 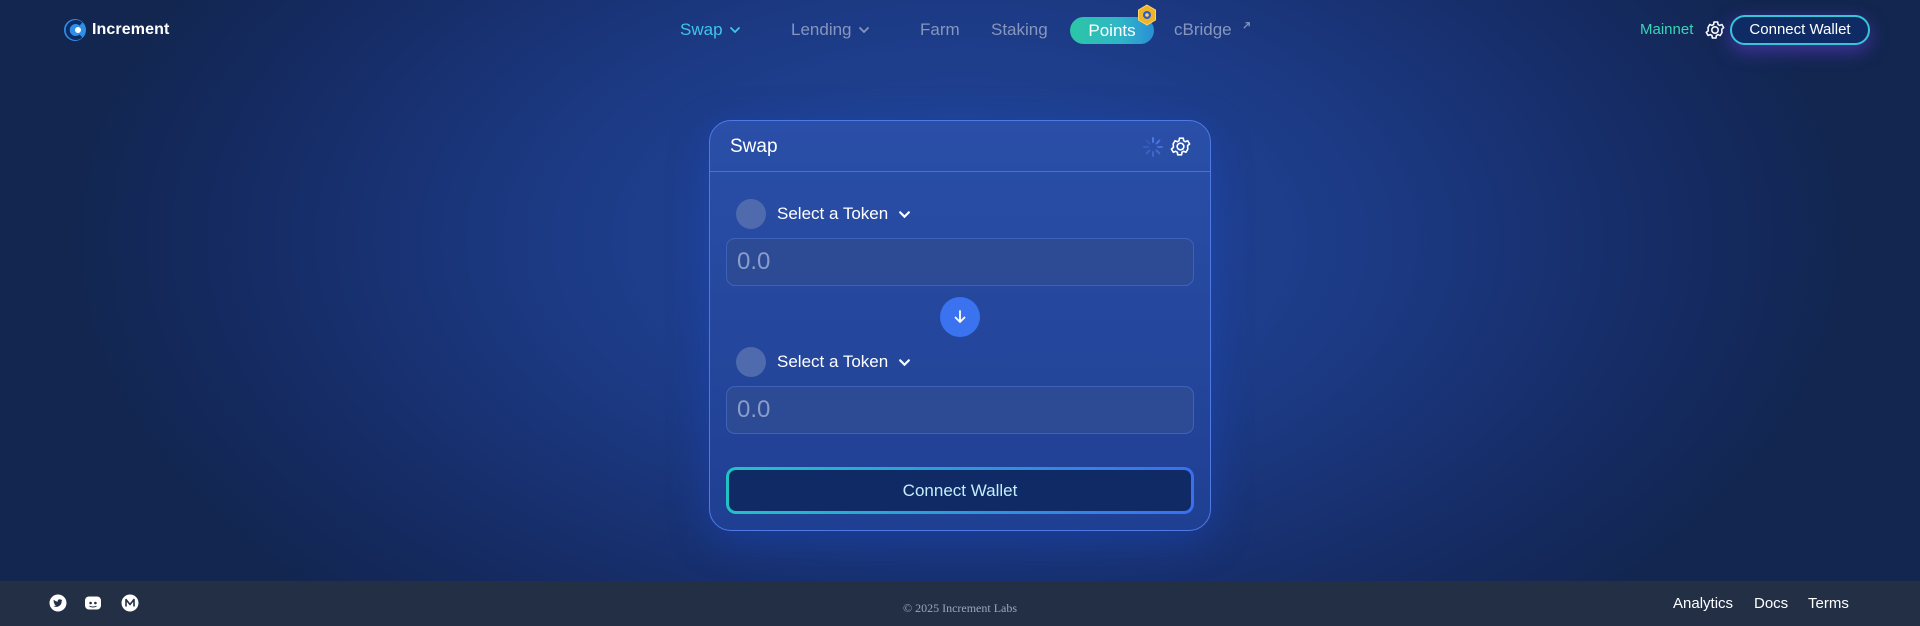 I want to click on footer-link-terms: Terms, so click(x=1828, y=603).